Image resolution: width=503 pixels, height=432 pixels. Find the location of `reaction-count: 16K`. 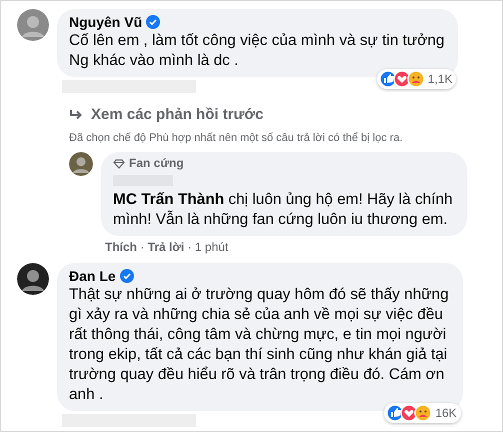

reaction-count: 16K is located at coordinates (446, 413).